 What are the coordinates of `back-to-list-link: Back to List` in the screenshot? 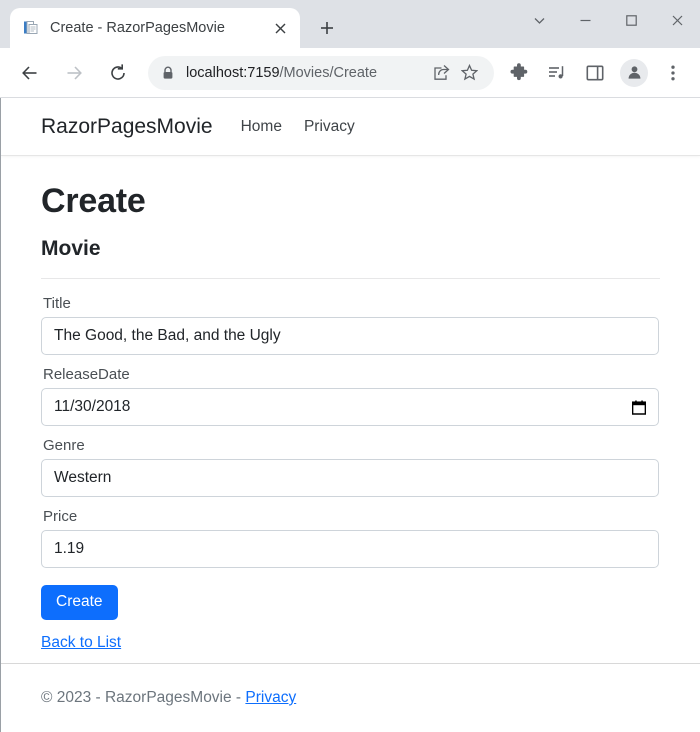 It's located at (81, 643).